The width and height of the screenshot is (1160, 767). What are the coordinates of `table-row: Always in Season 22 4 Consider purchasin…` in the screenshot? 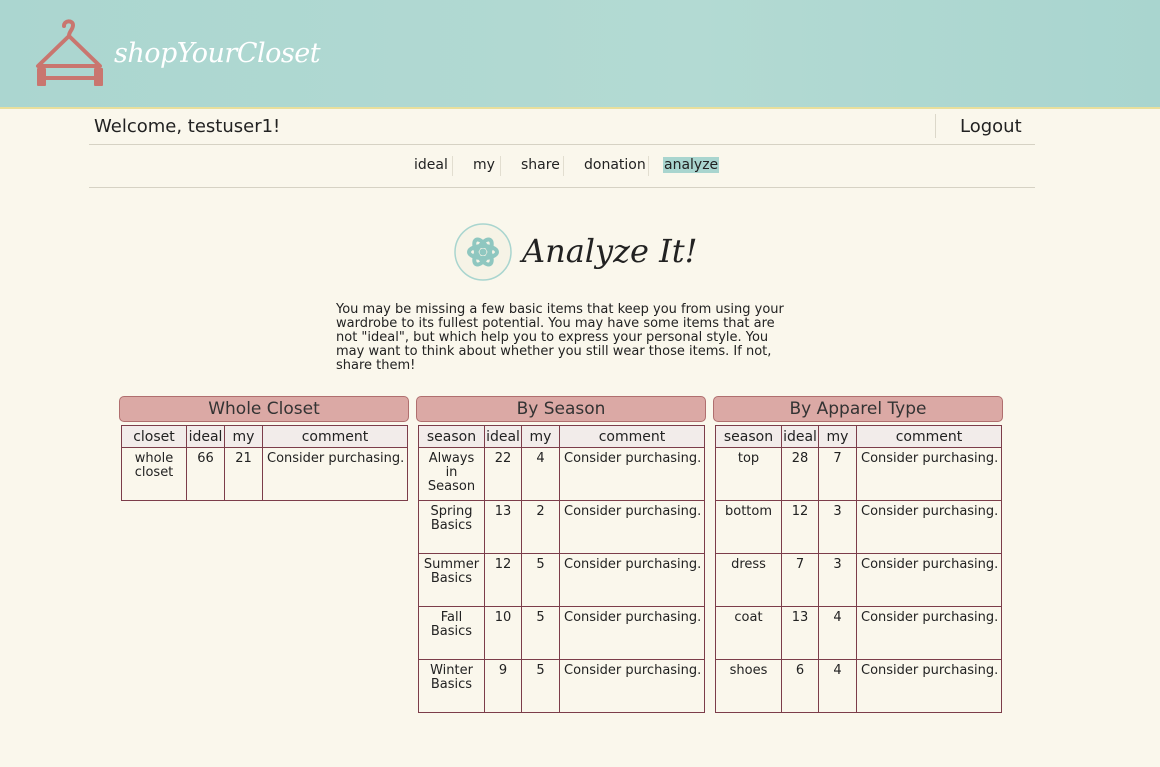 It's located at (561, 474).